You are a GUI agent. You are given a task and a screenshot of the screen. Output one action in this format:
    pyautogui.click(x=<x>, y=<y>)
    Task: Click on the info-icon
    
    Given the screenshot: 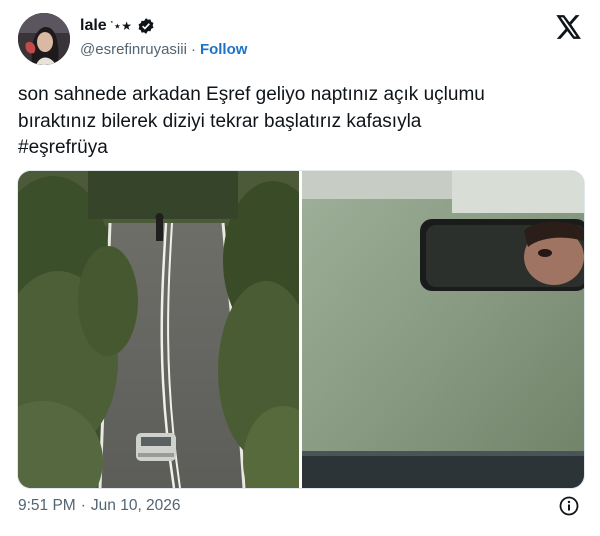 What is the action you would take?
    pyautogui.click(x=569, y=506)
    